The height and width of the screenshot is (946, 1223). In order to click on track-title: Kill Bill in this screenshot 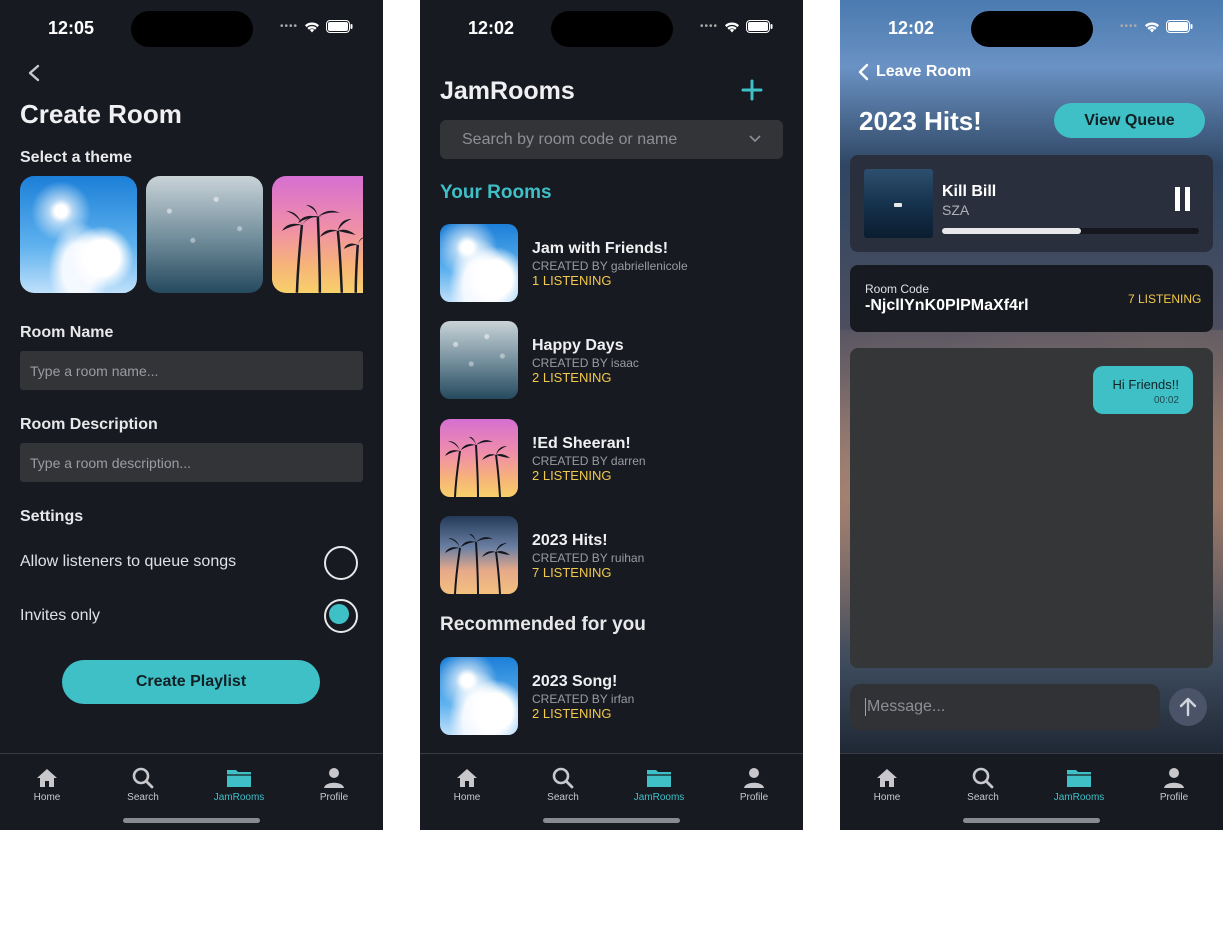, I will do `click(969, 191)`.